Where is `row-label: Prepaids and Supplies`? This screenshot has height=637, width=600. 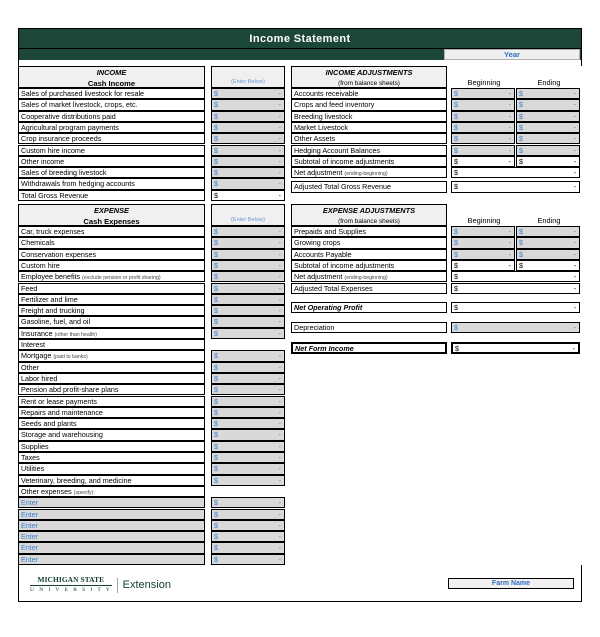
row-label: Prepaids and Supplies is located at coordinates (330, 231).